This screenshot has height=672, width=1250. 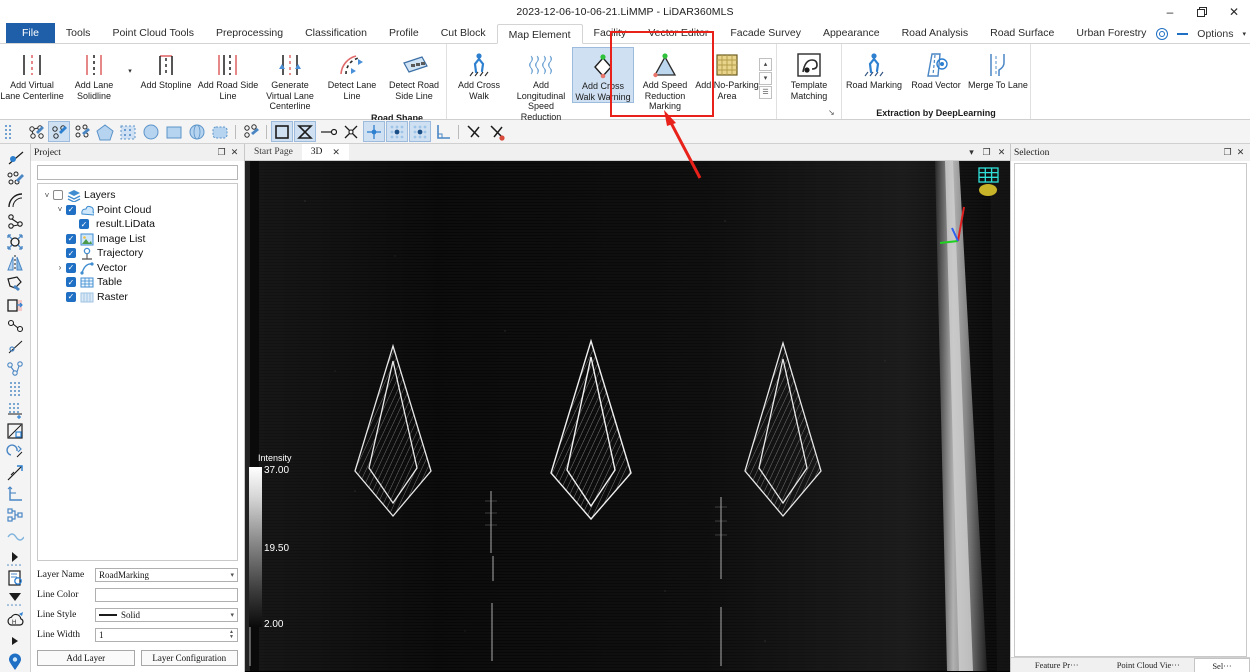 I want to click on layer-name-select: RoadMarking ▾, so click(x=166, y=575).